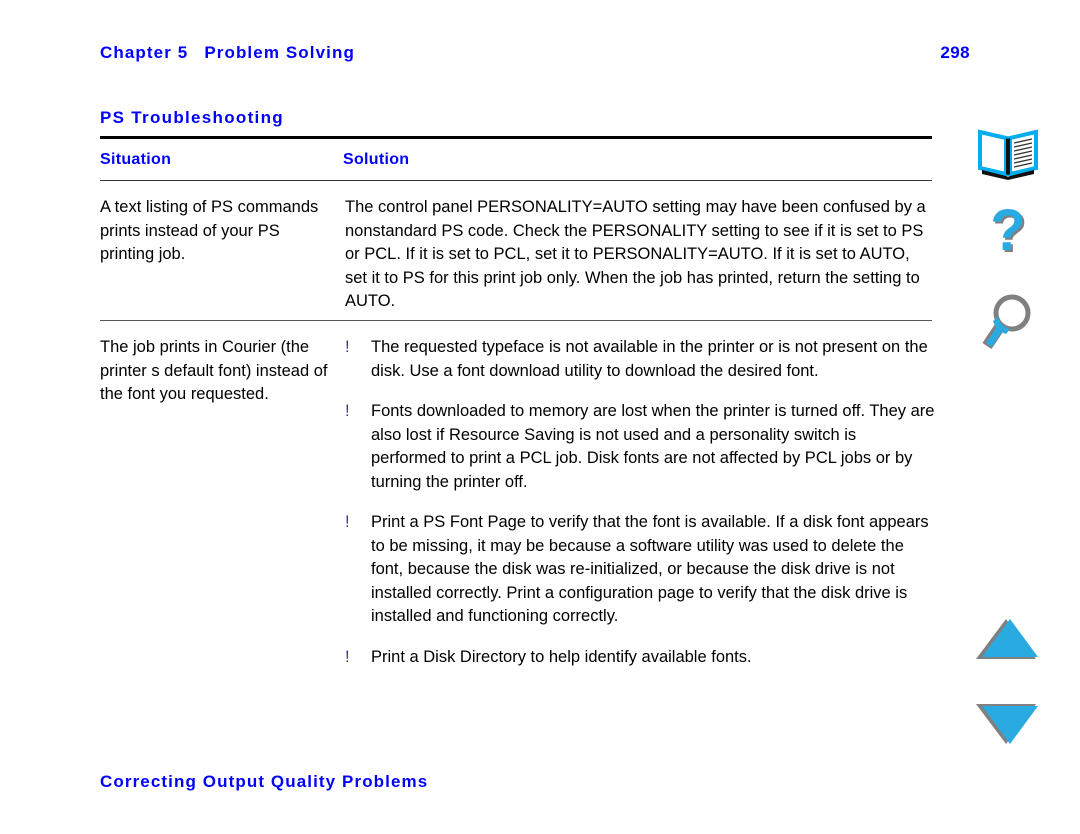 The image size is (1080, 834). Describe the element at coordinates (144, 52) in the screenshot. I see `chapter-label: Chapter 5` at that location.